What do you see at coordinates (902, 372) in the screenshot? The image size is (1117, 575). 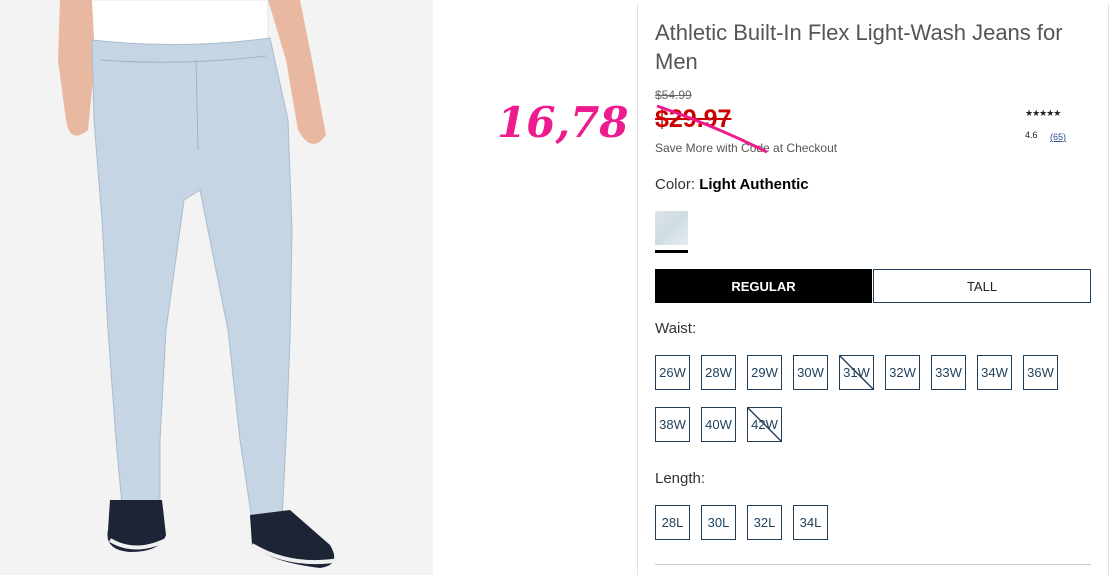 I see `waist-size-32w: 32W` at bounding box center [902, 372].